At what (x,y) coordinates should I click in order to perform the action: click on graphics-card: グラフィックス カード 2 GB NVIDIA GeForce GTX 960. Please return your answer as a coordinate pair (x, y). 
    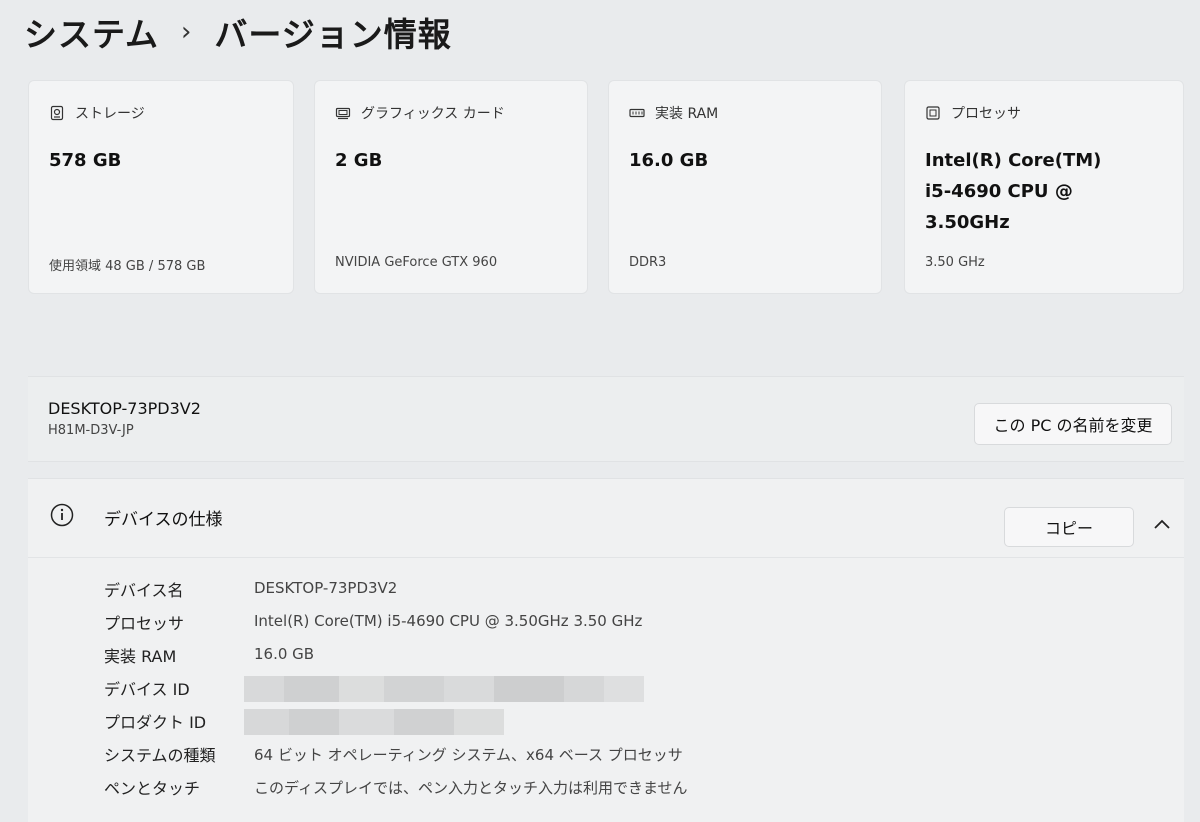
    Looking at the image, I should click on (451, 187).